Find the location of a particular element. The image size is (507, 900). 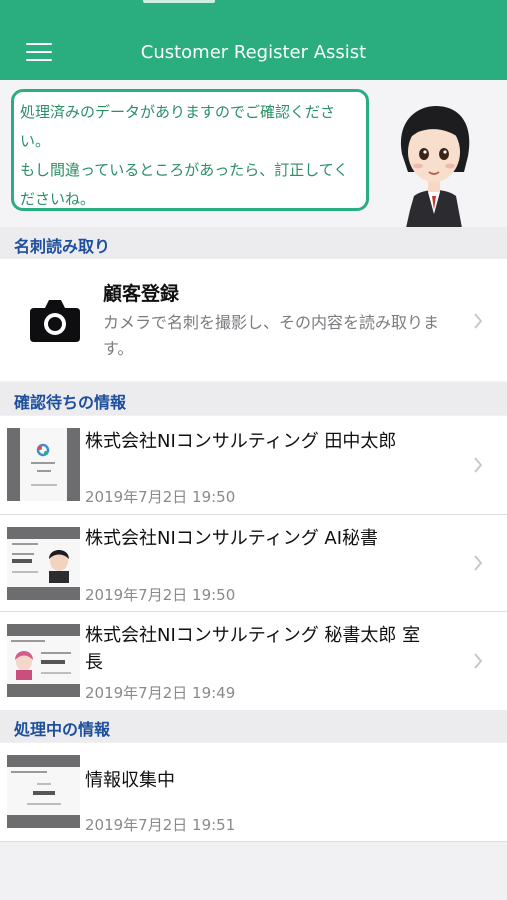

hamburger-icon is located at coordinates (40, 52).